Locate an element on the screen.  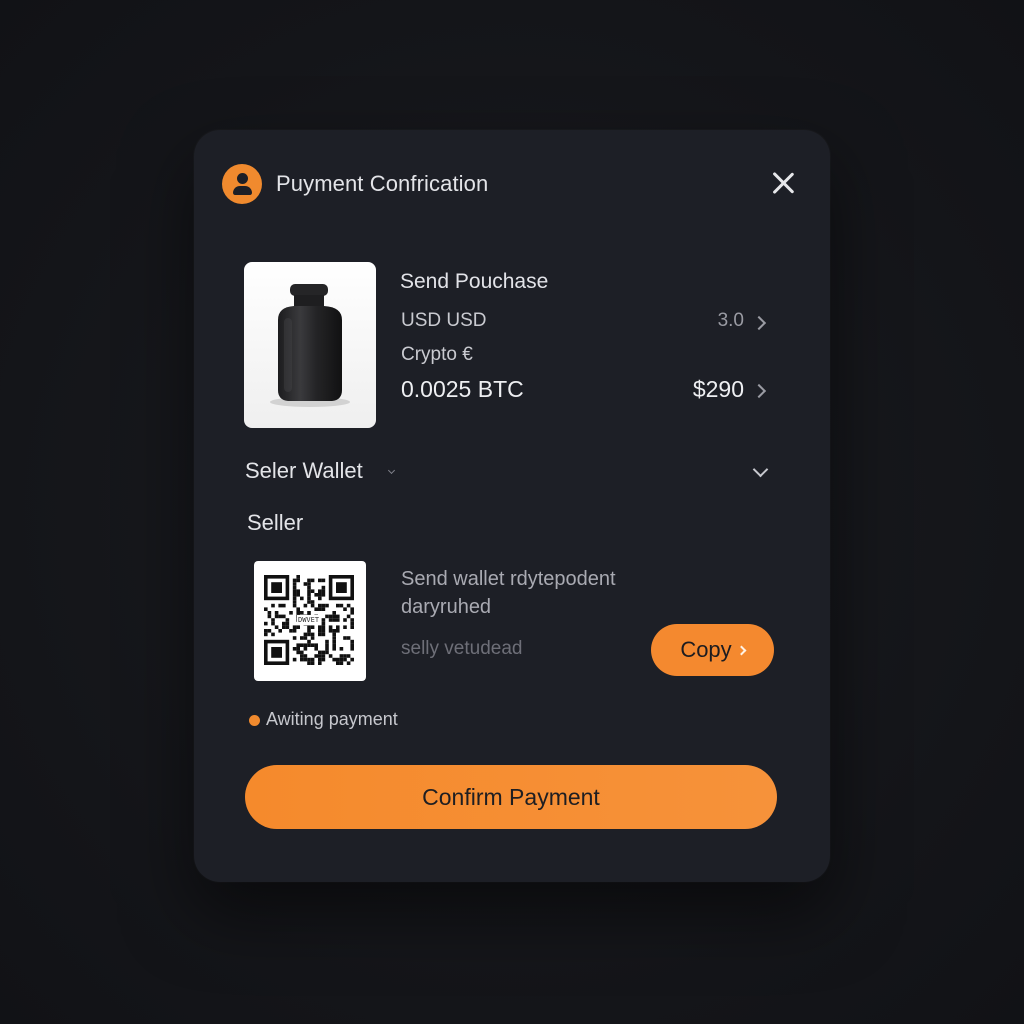
status-dot-icon is located at coordinates (254, 720).